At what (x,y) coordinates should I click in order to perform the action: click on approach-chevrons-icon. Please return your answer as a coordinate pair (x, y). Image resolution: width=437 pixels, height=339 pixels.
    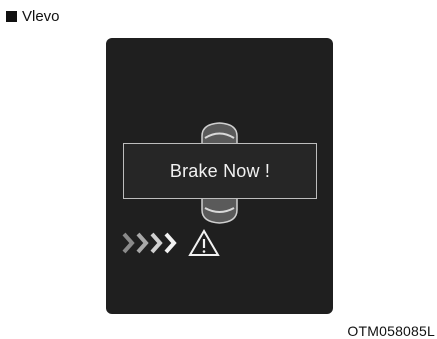
    Looking at the image, I should click on (149, 243).